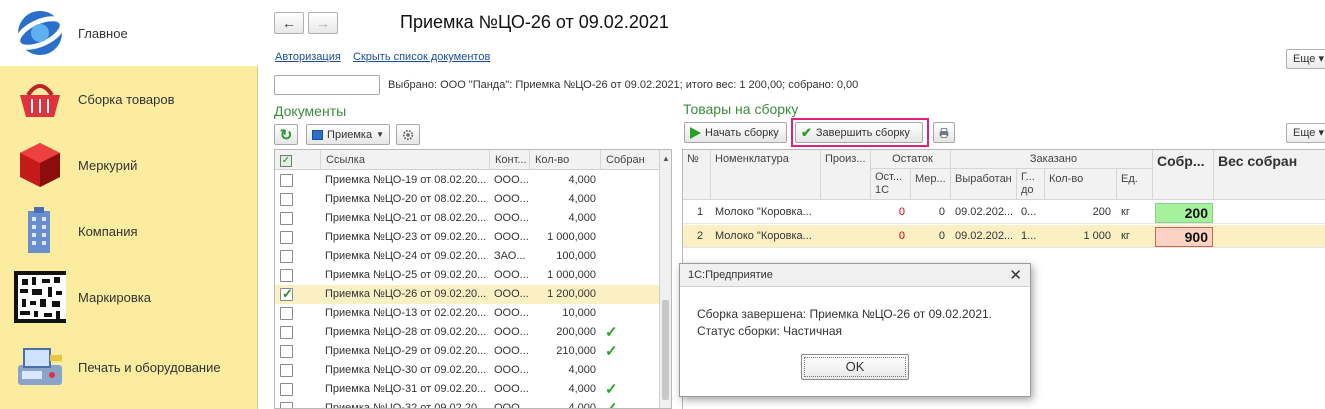 This screenshot has width=1325, height=409. Describe the element at coordinates (298, 160) in the screenshot. I see `select-all-header: ✓` at that location.